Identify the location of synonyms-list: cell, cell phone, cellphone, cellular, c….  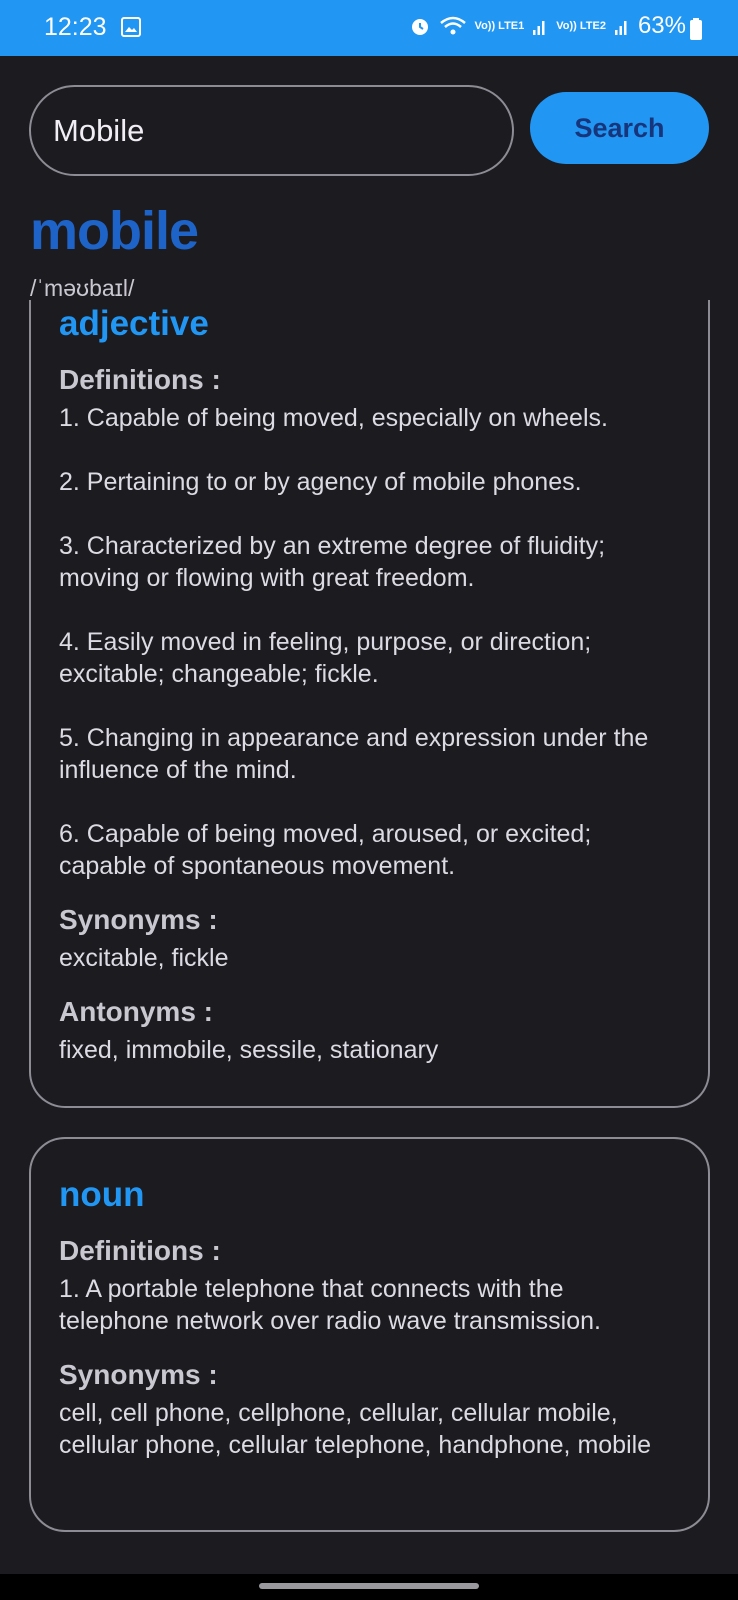
(355, 1429).